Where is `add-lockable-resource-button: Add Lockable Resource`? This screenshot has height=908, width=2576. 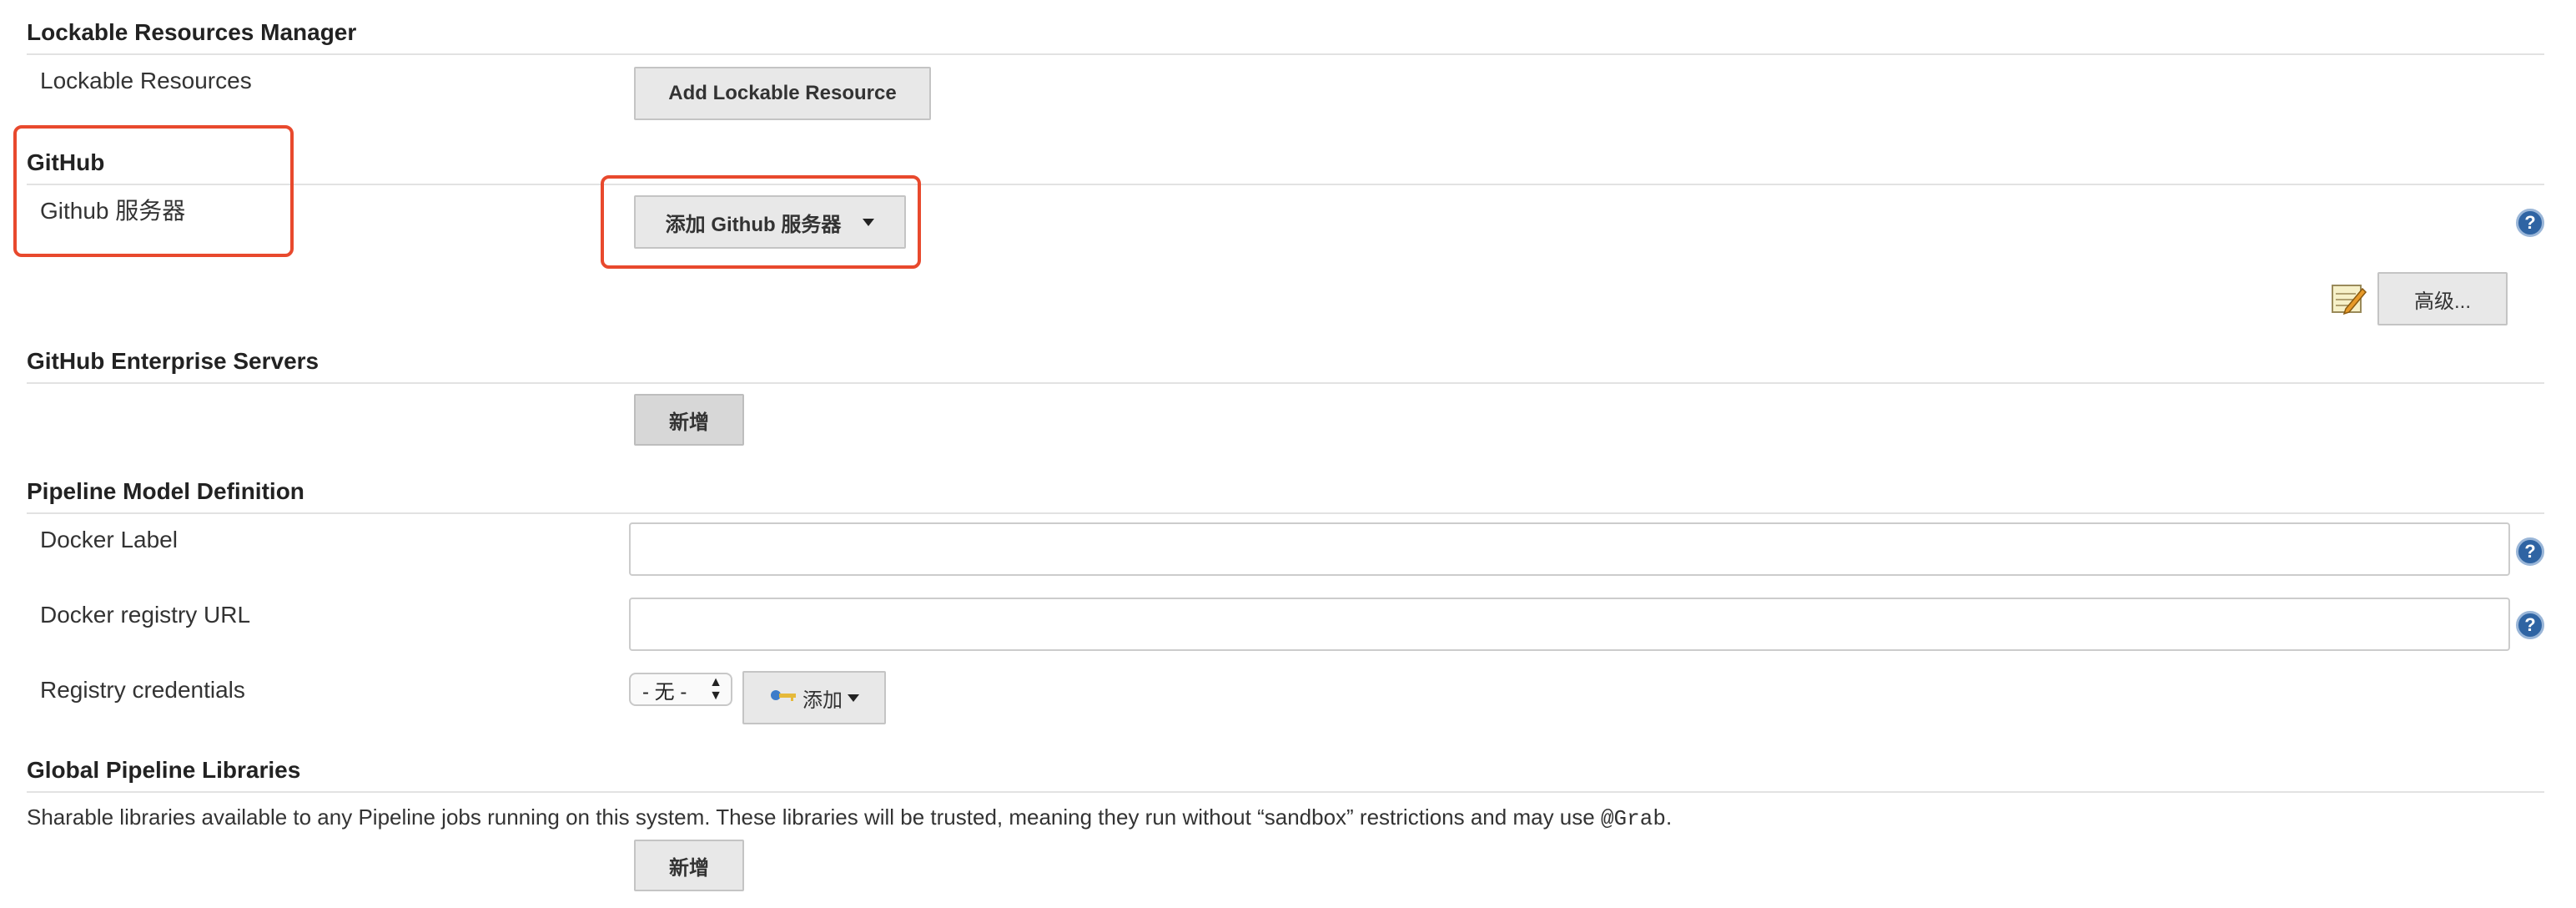
add-lockable-resource-button: Add Lockable Resource is located at coordinates (782, 93).